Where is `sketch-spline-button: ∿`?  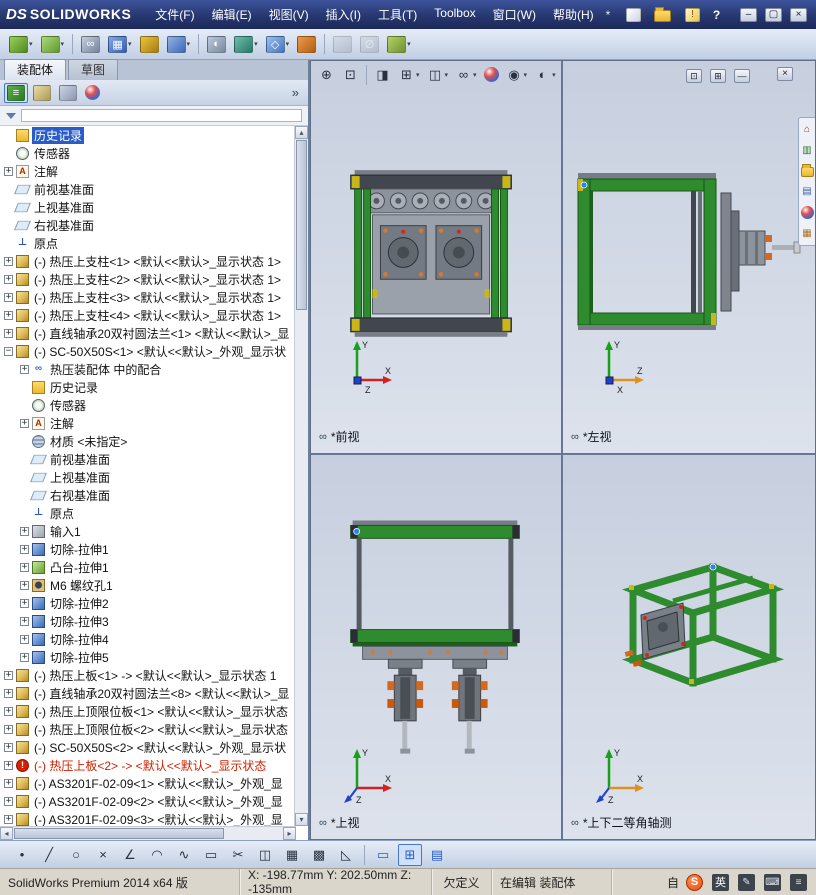 sketch-spline-button: ∿ is located at coordinates (184, 855).